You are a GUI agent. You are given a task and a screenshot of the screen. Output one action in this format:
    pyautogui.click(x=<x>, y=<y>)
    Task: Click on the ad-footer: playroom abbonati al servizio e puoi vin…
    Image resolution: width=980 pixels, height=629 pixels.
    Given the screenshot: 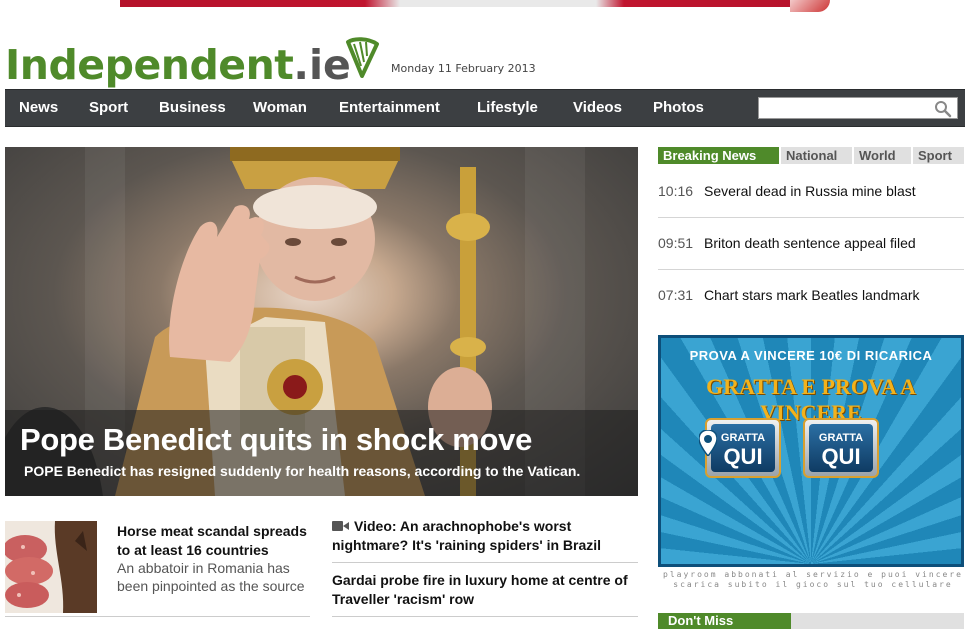 What is the action you would take?
    pyautogui.click(x=813, y=580)
    